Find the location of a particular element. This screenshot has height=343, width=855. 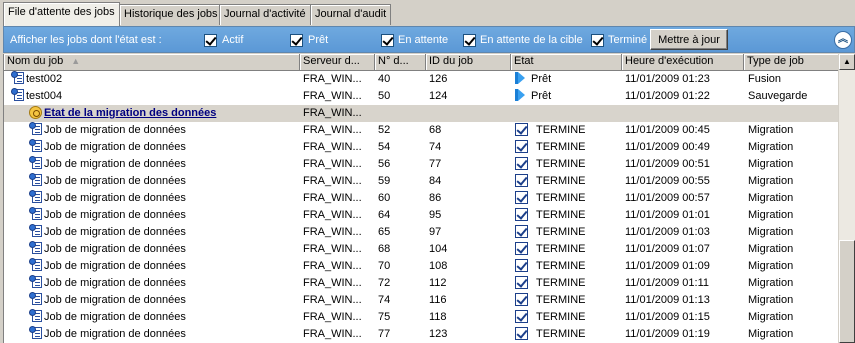

state-text: Prêt is located at coordinates (541, 79).